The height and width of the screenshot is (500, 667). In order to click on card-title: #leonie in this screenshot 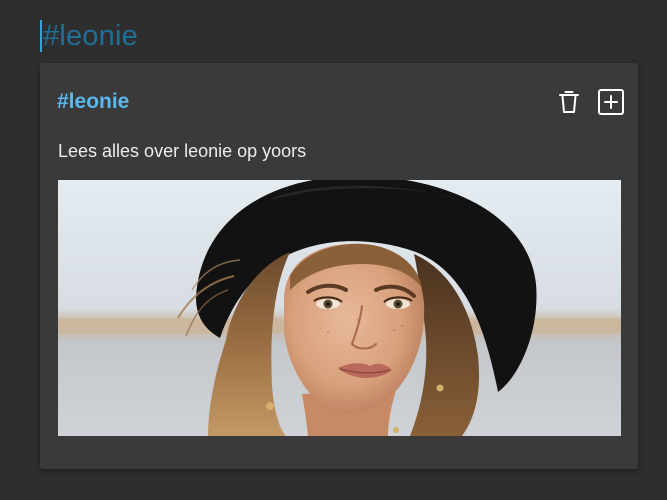, I will do `click(93, 101)`.